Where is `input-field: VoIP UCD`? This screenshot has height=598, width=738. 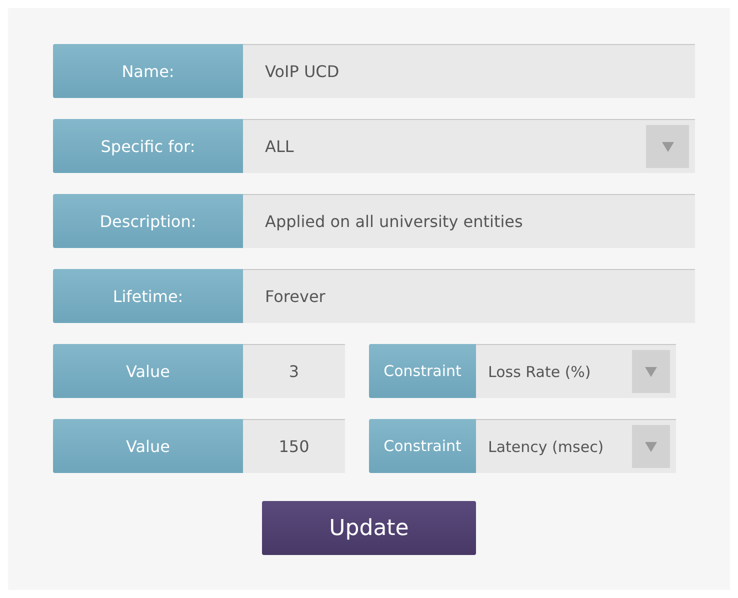 input-field: VoIP UCD is located at coordinates (469, 71).